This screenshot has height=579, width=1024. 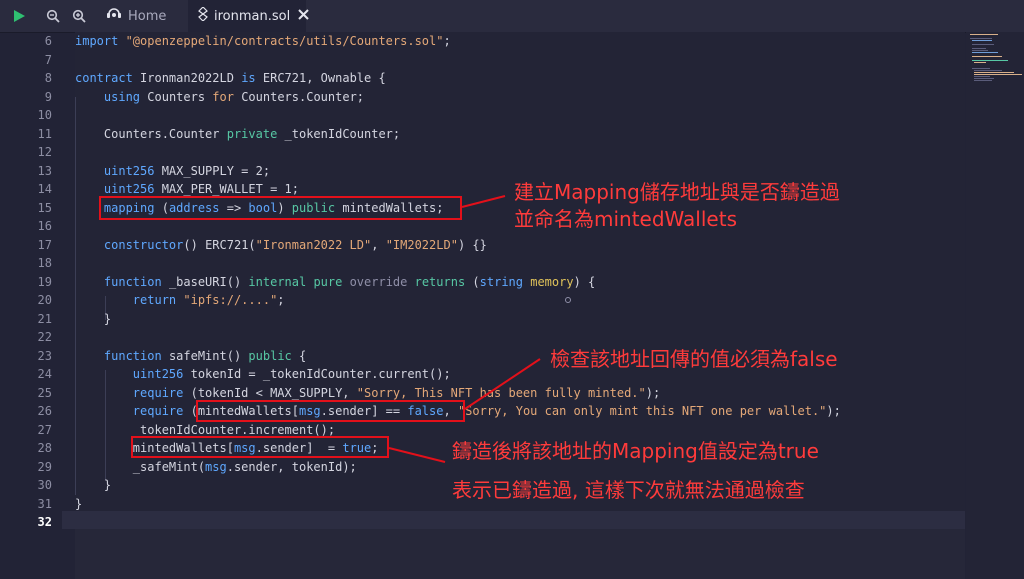 I want to click on remix-logo-icon, so click(x=114, y=16).